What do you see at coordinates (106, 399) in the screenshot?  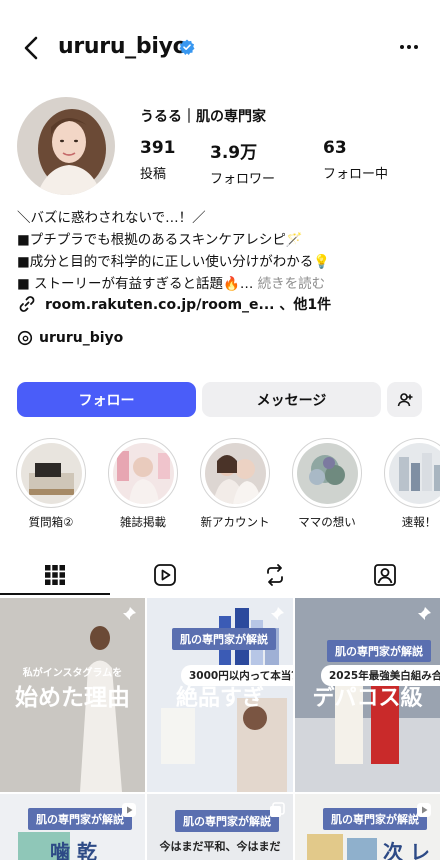 I see `follow-button: フォロー` at bounding box center [106, 399].